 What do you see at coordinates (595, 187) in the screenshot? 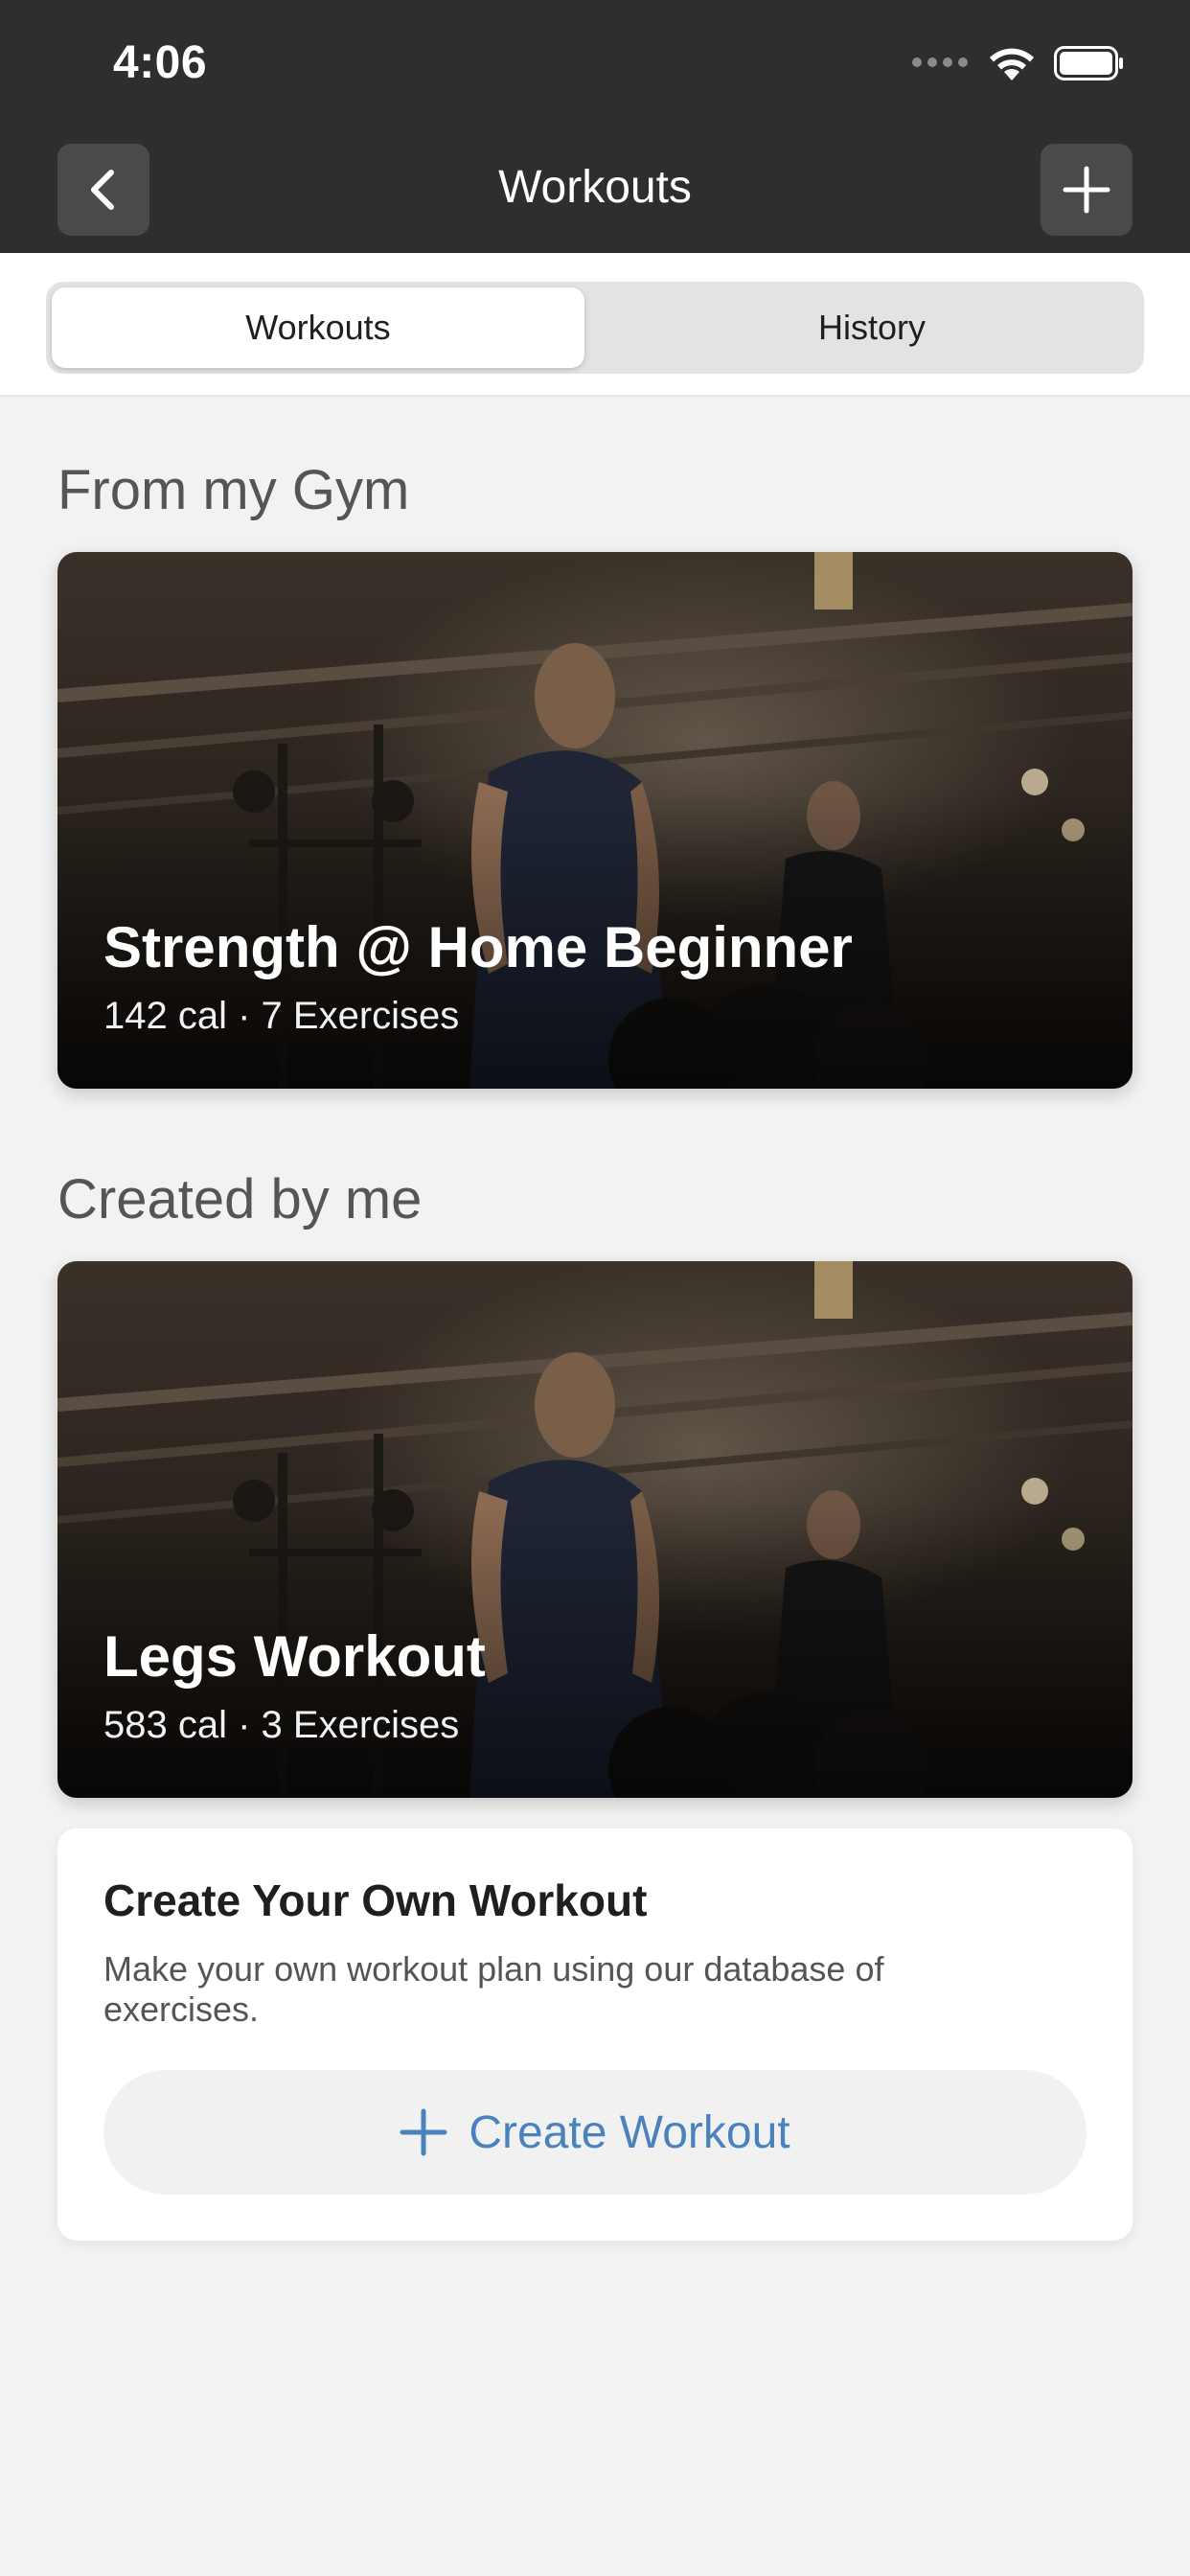
I see `page-title: Workouts` at bounding box center [595, 187].